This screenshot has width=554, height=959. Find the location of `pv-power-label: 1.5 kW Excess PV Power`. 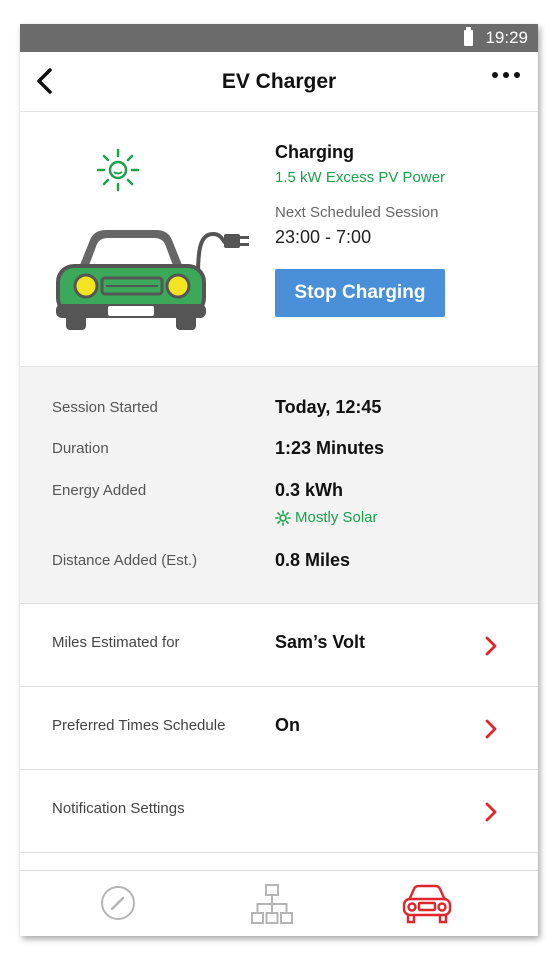

pv-power-label: 1.5 kW Excess PV Power is located at coordinates (360, 177).